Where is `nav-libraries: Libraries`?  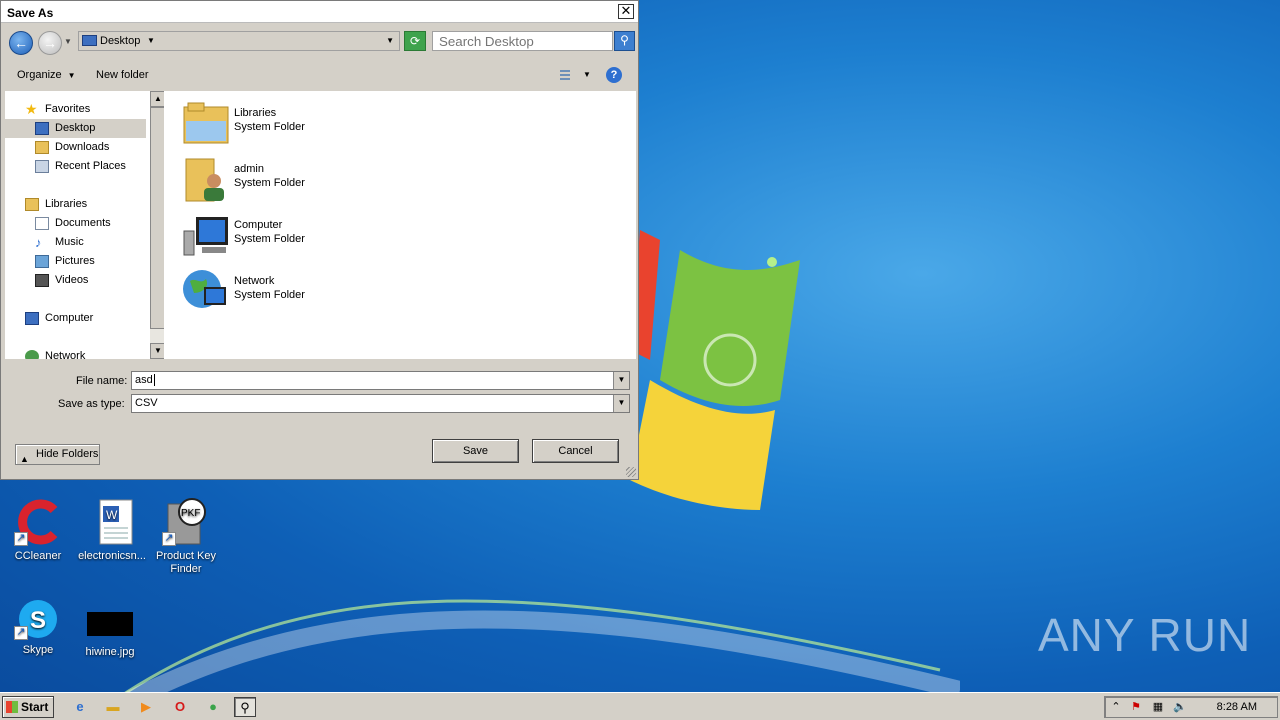
nav-libraries: Libraries is located at coordinates (75, 204).